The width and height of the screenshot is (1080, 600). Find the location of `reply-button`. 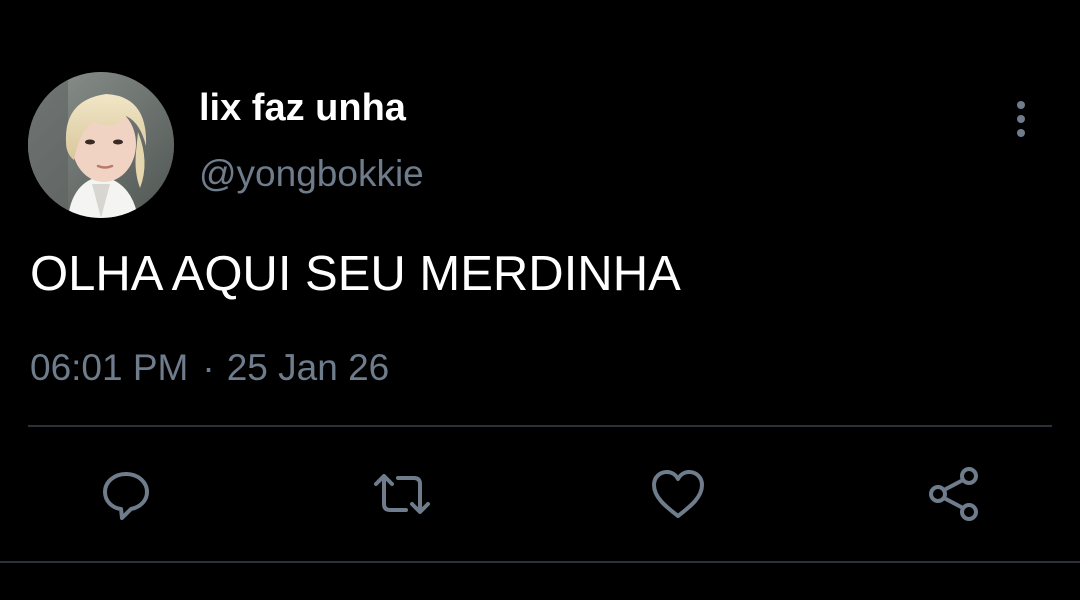

reply-button is located at coordinates (126, 494).